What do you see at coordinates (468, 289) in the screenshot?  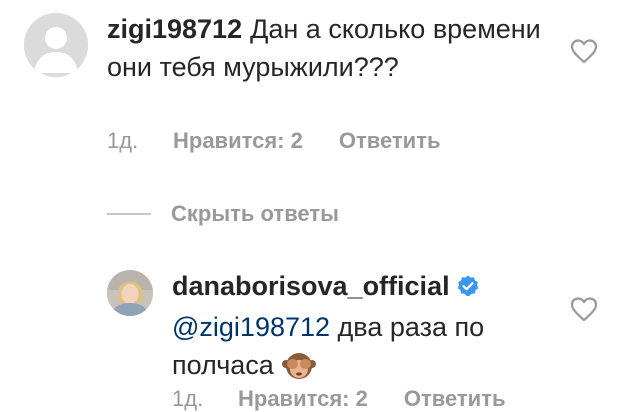 I see `verified-badge-icon` at bounding box center [468, 289].